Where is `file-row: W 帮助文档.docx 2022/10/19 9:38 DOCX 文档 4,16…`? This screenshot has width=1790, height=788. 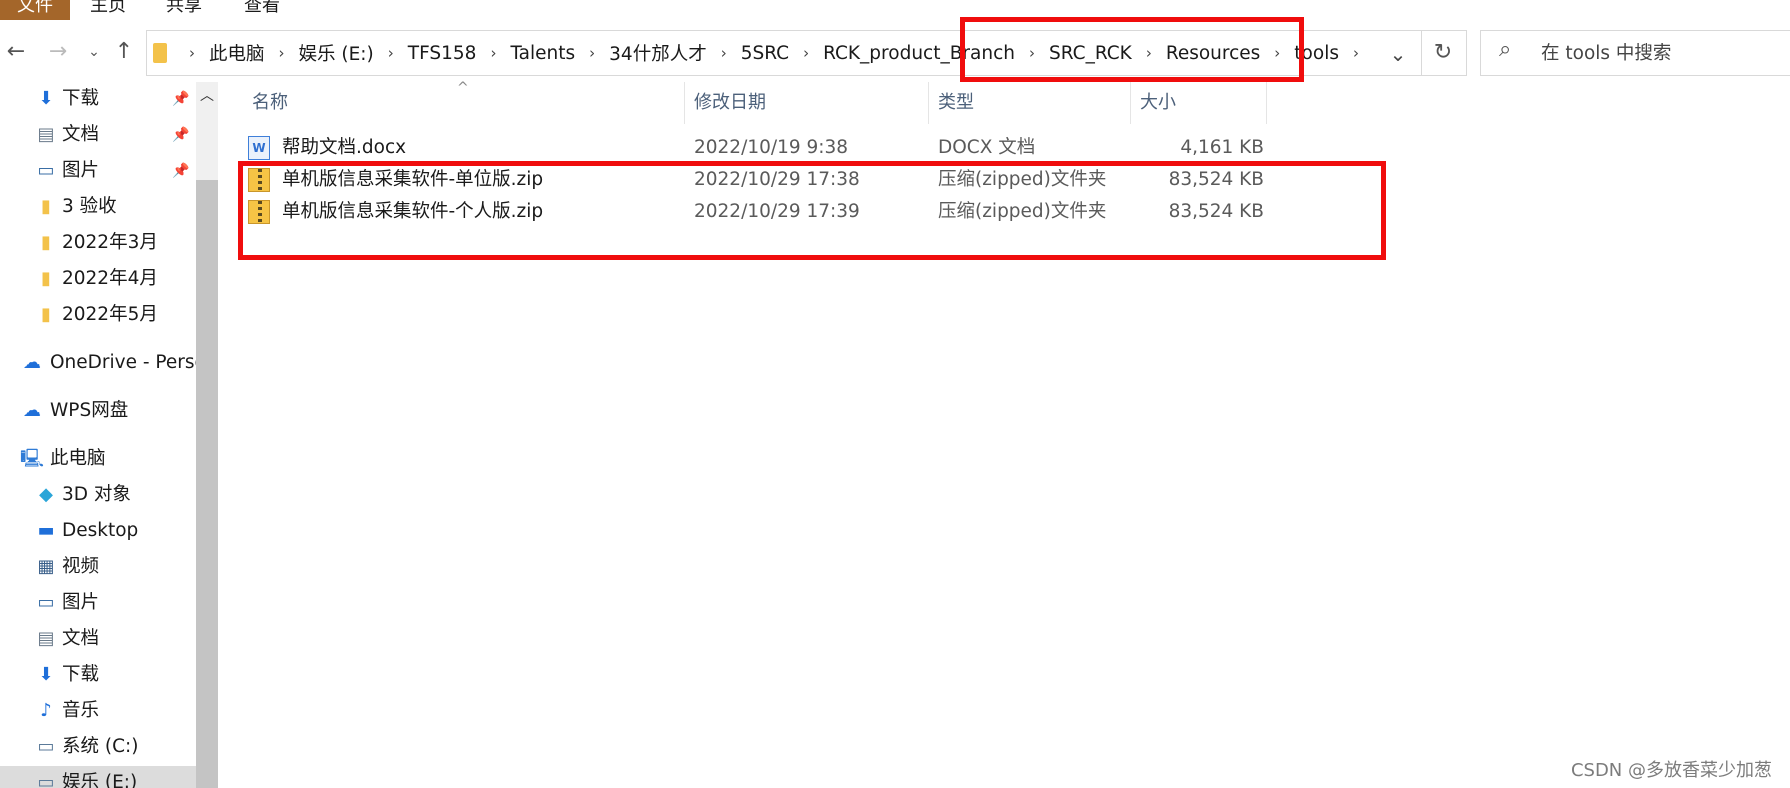
file-row: W 帮助文档.docx 2022/10/19 9:38 DOCX 文档 4,16… is located at coordinates (868, 148).